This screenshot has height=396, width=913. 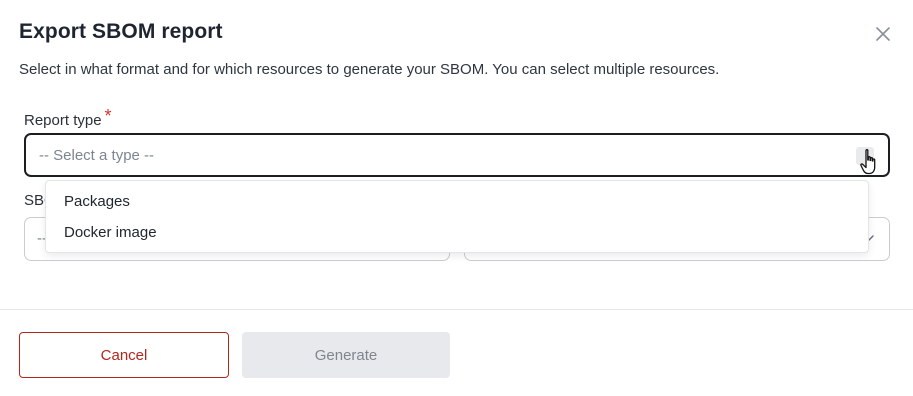 I want to click on footer-divider, so click(x=456, y=309).